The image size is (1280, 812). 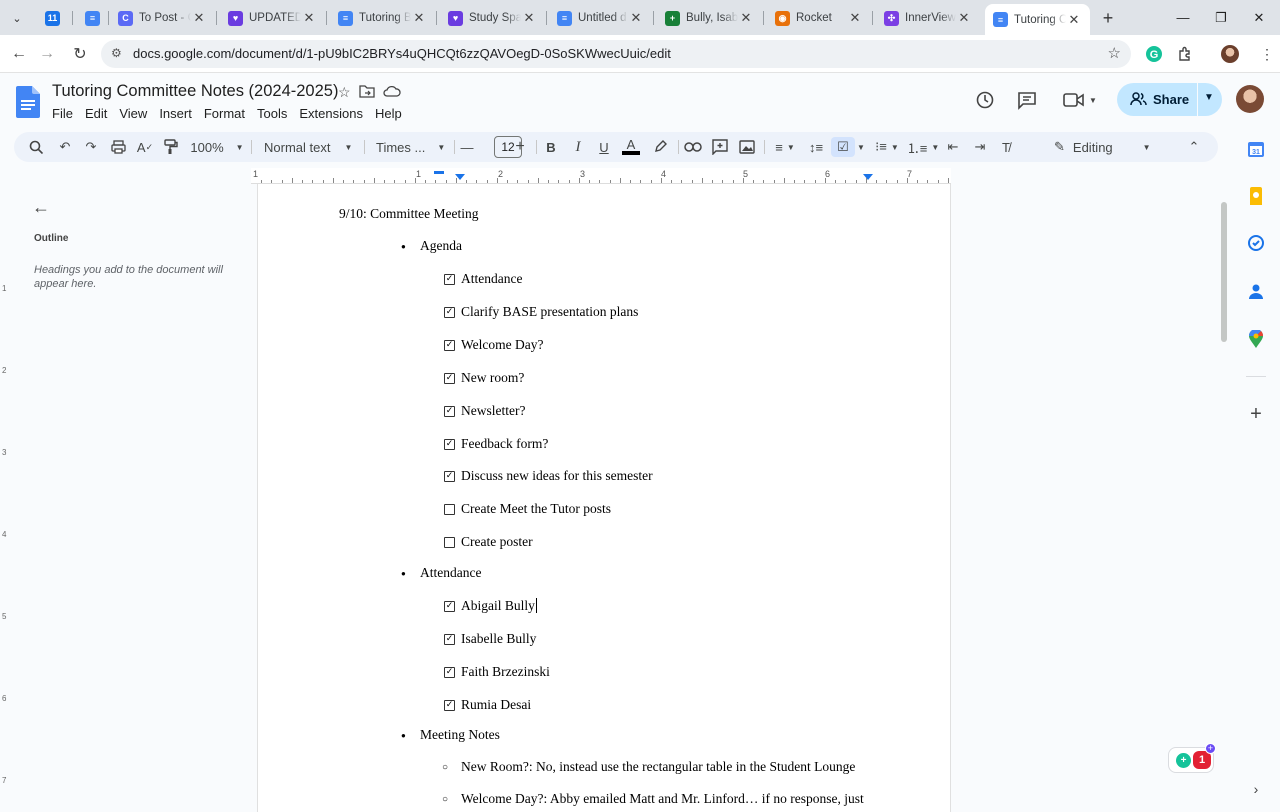 I want to click on tab-search-chevron-icon: ⌄, so click(x=17, y=18).